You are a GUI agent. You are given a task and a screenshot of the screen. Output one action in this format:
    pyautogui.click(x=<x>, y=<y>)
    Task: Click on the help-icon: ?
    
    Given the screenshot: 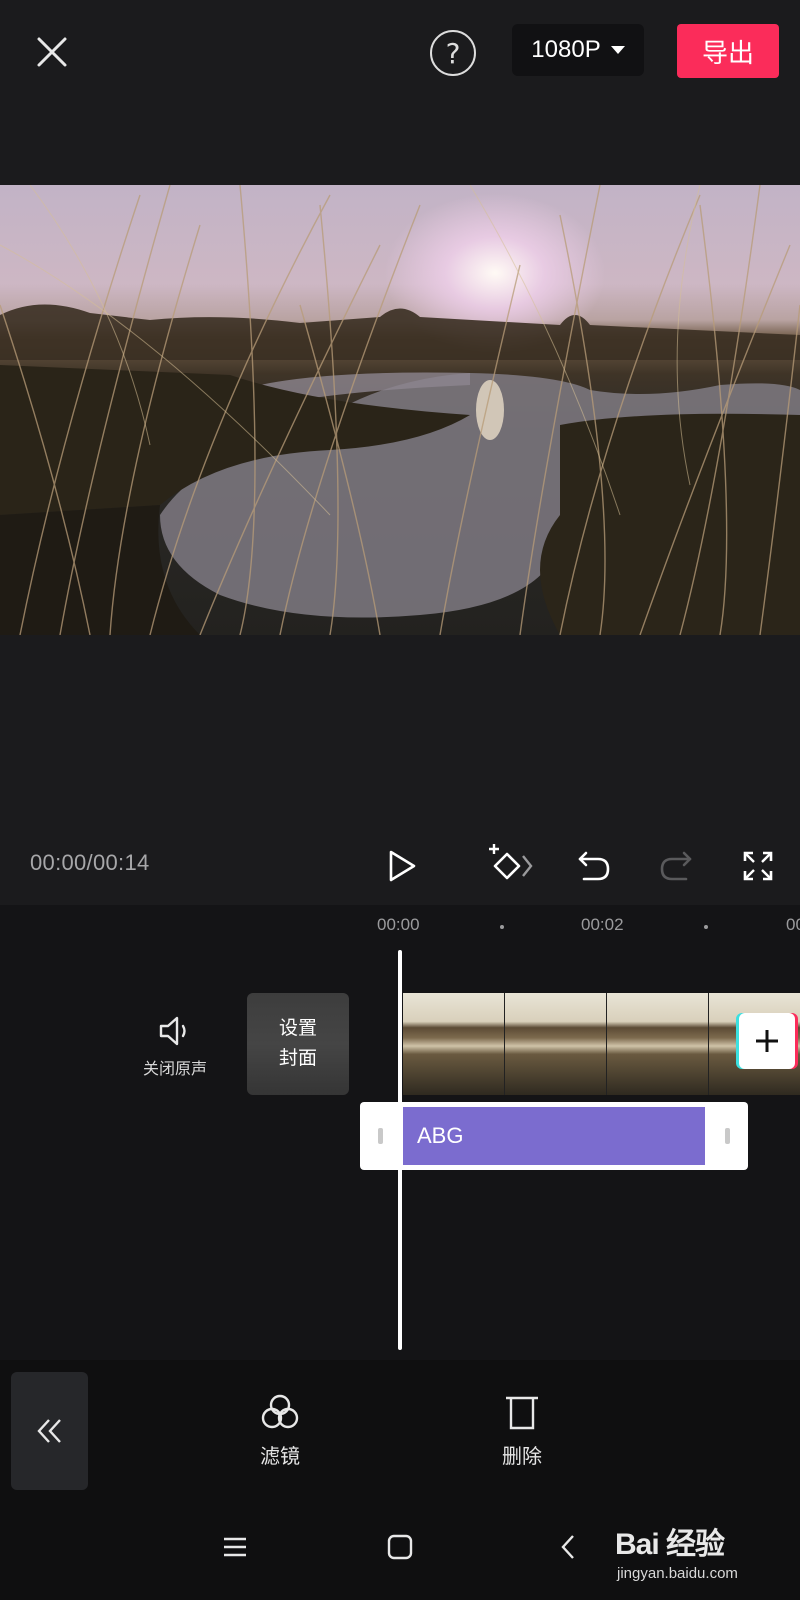 What is the action you would take?
    pyautogui.click(x=453, y=53)
    